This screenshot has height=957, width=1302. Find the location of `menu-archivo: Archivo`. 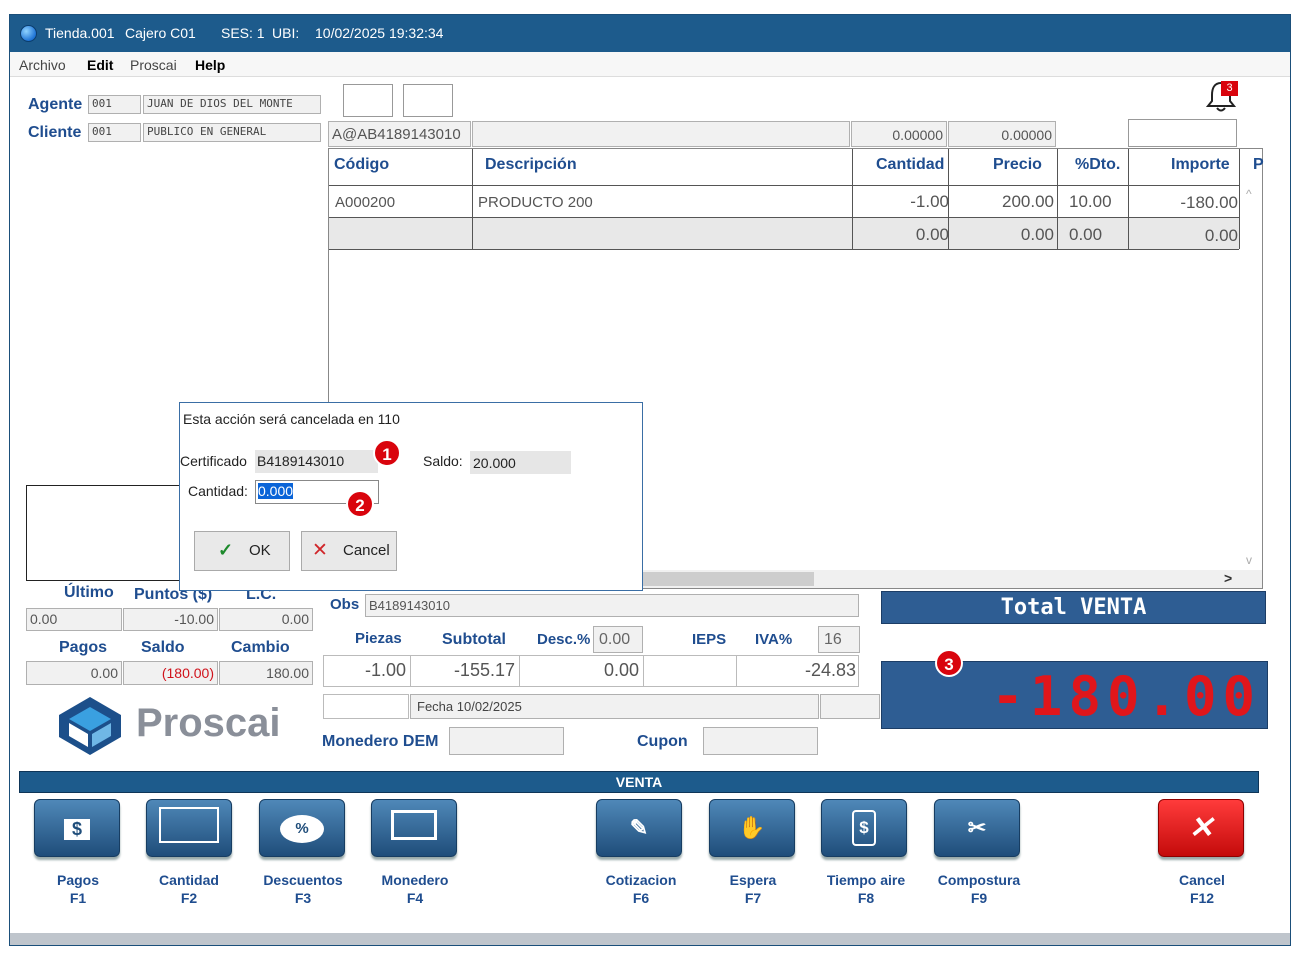

menu-archivo: Archivo is located at coordinates (42, 65).